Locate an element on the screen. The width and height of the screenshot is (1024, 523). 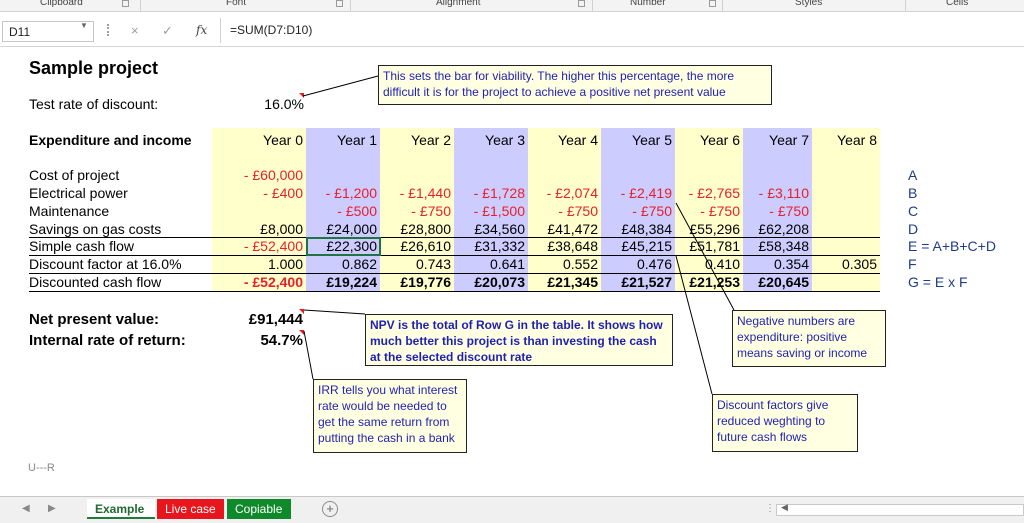
cell-value: 0.410 is located at coordinates (707, 264).